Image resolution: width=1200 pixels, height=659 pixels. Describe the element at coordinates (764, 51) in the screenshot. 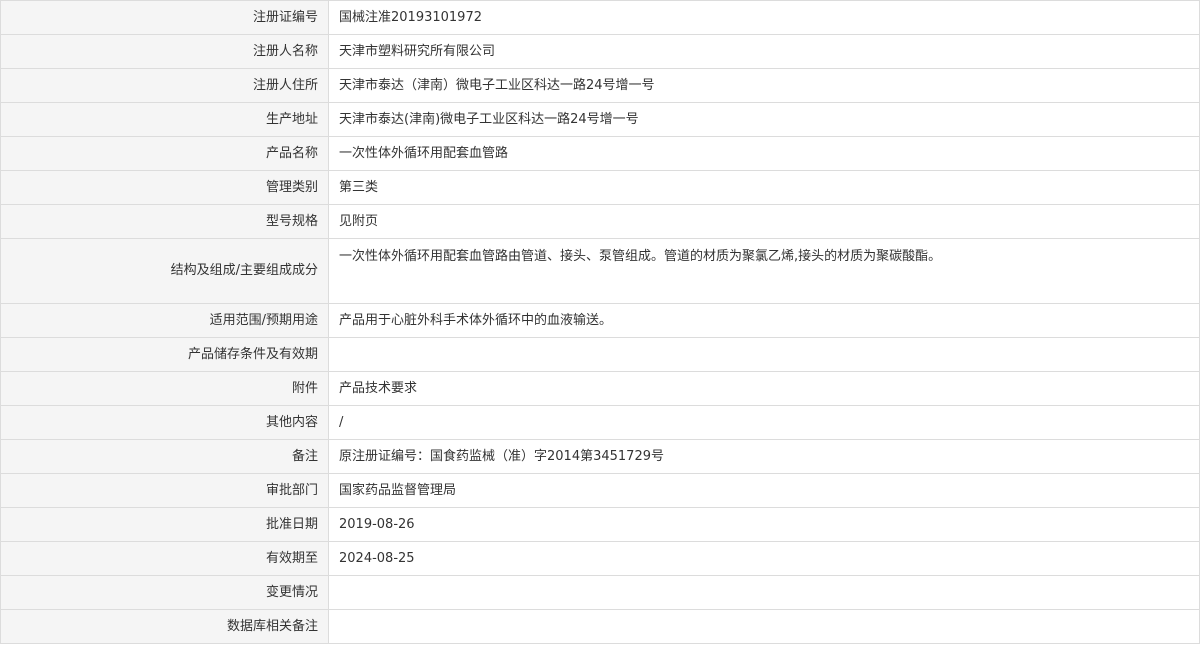

I see `field-value: 天津市塑料研究所有限公司` at that location.